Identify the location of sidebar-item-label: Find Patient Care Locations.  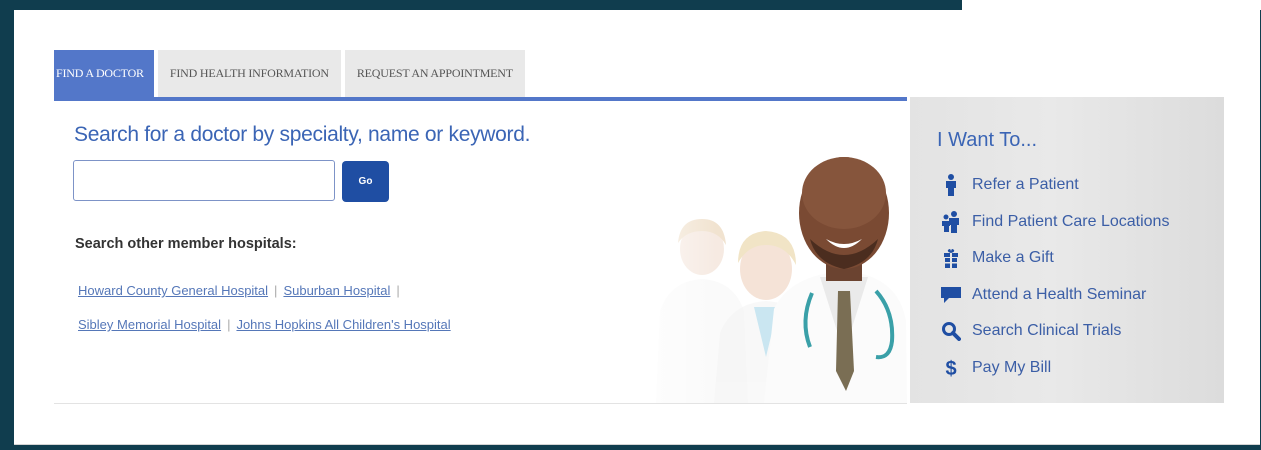
(1071, 221).